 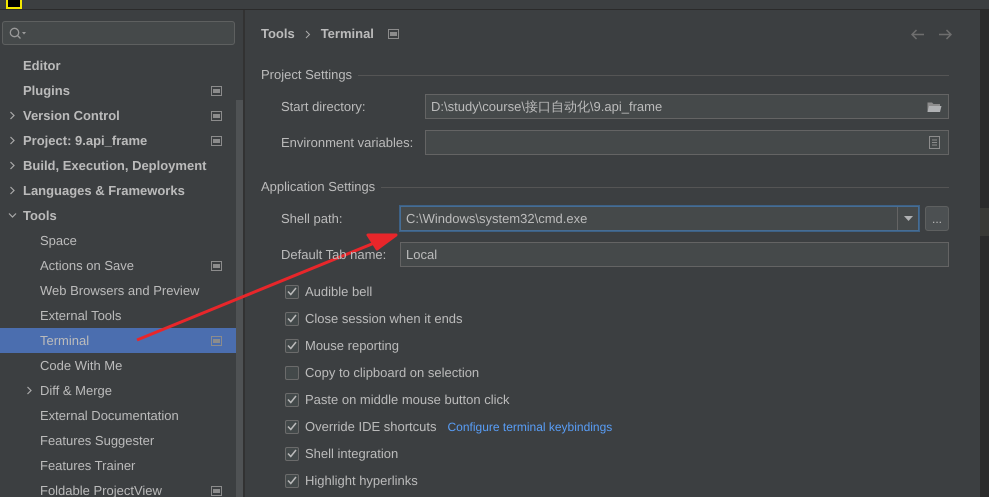 I want to click on chevron-down-icon, so click(x=12, y=215).